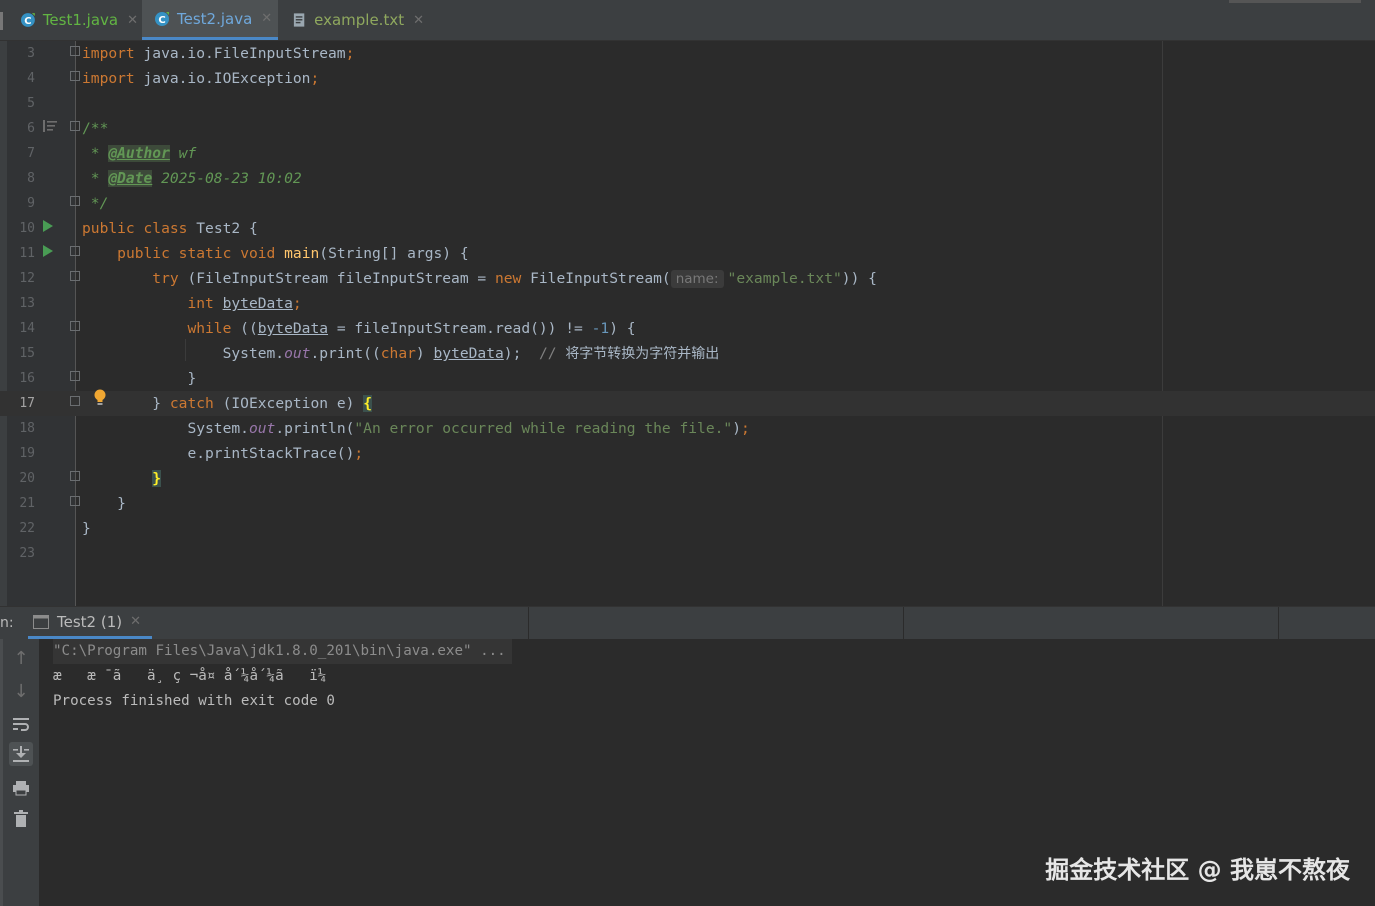 The width and height of the screenshot is (1375, 906). Describe the element at coordinates (903, 623) in the screenshot. I see `header-divider` at that location.